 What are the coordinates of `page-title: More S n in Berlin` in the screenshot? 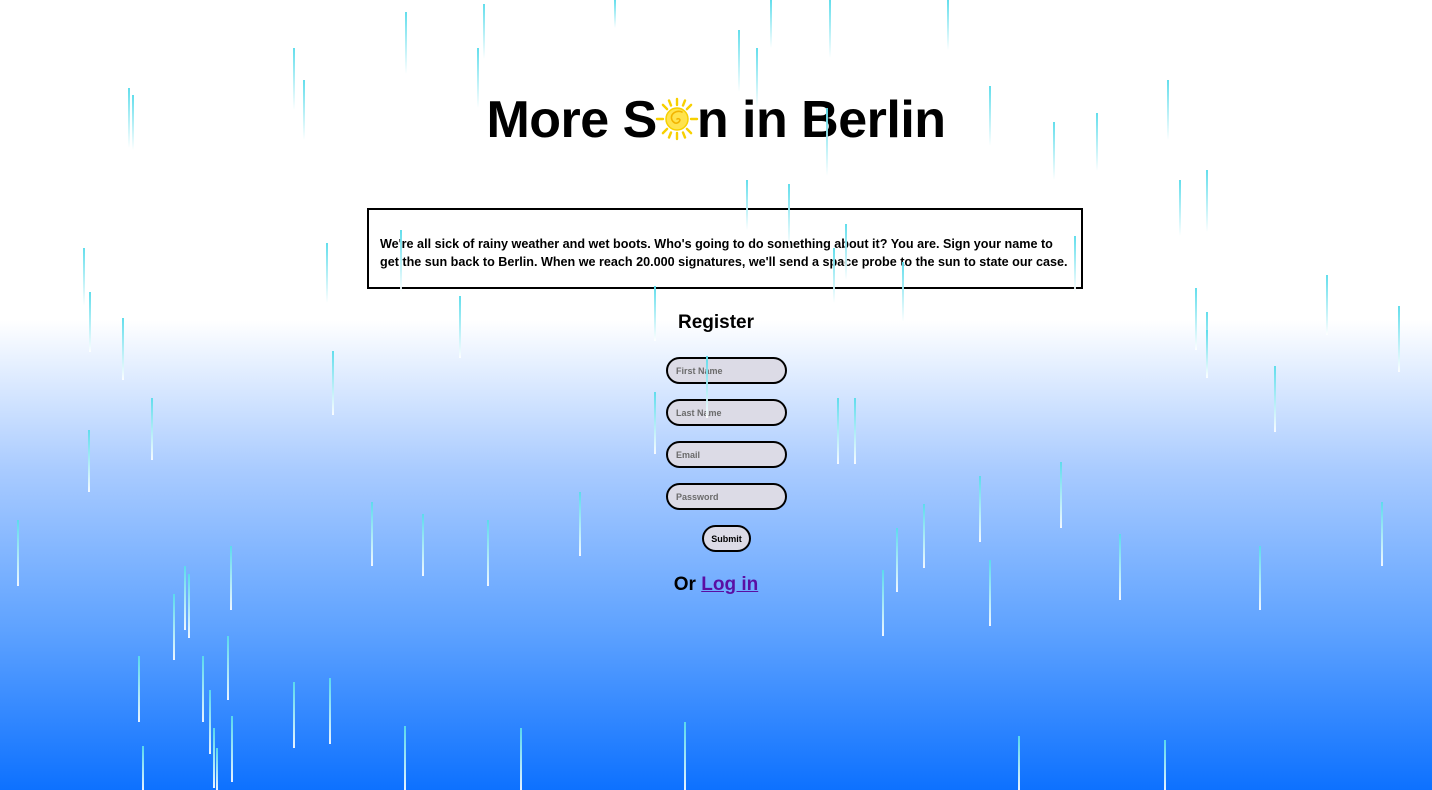 It's located at (716, 120).